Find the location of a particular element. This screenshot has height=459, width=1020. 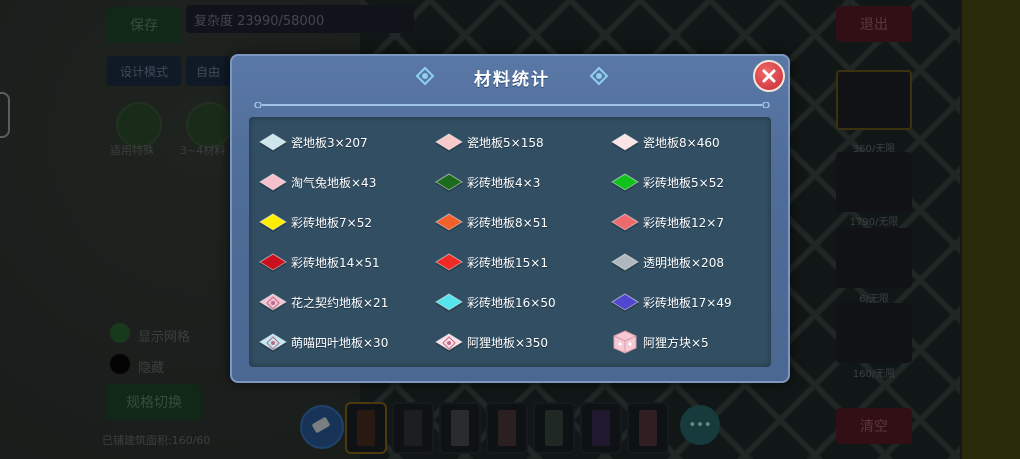

material-item: 彩砖地板17×49 is located at coordinates (671, 302).